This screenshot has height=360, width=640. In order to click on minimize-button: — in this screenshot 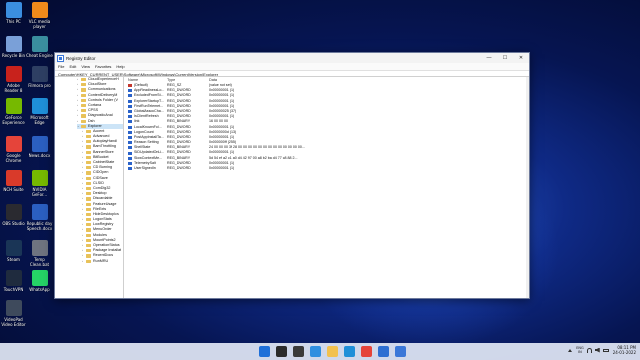, I will do `click(489, 58)`.